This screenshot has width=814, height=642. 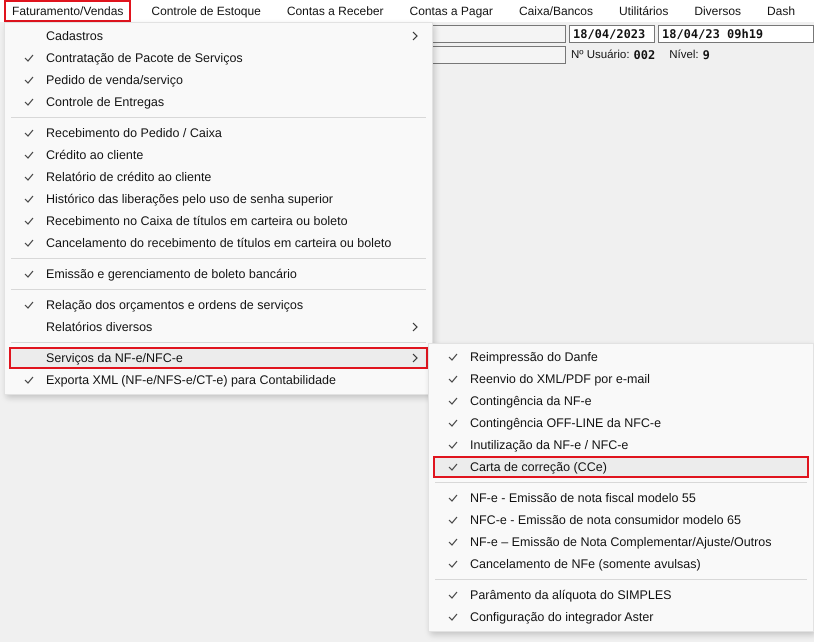 What do you see at coordinates (621, 498) in the screenshot?
I see `menu-item: NF-e - Emissão de nota fiscal modelo 55` at bounding box center [621, 498].